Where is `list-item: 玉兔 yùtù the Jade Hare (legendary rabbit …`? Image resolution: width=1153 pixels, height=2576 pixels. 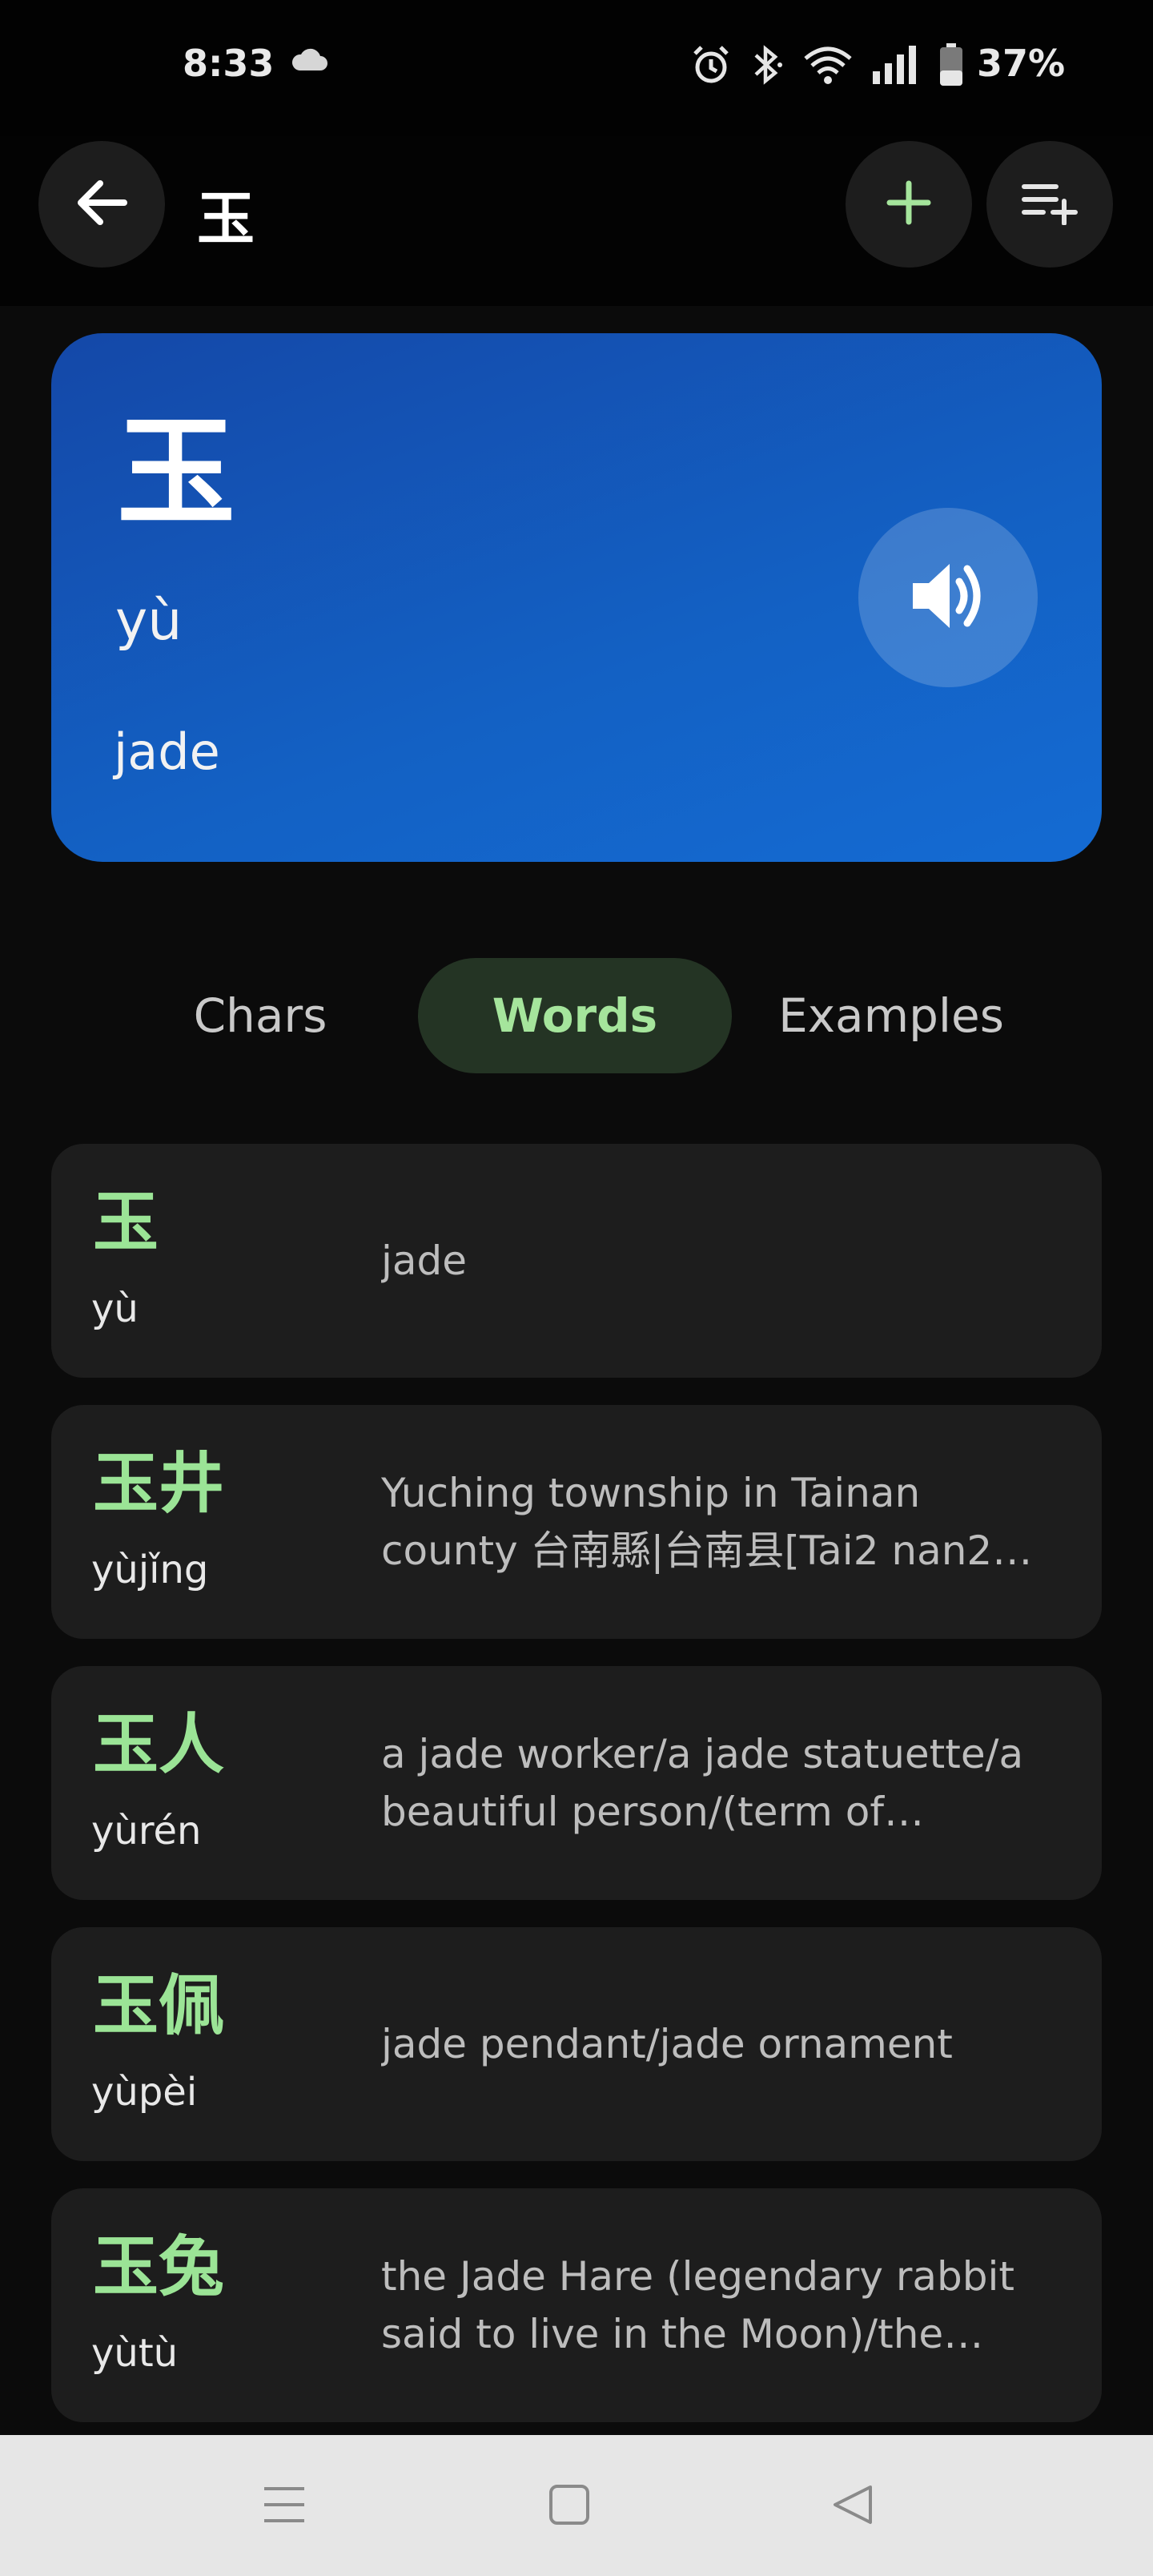
list-item: 玉兔 yùtù the Jade Hare (legendary rabbit … is located at coordinates (576, 2305).